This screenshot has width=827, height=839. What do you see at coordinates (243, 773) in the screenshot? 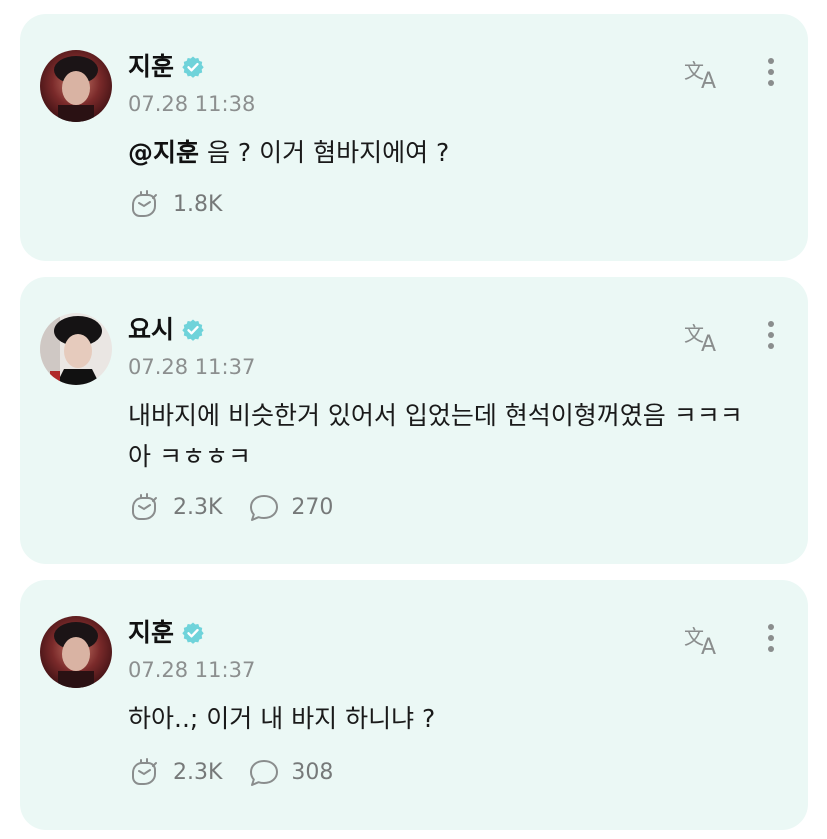
I see `post-stats: 2.3K 308` at bounding box center [243, 773].